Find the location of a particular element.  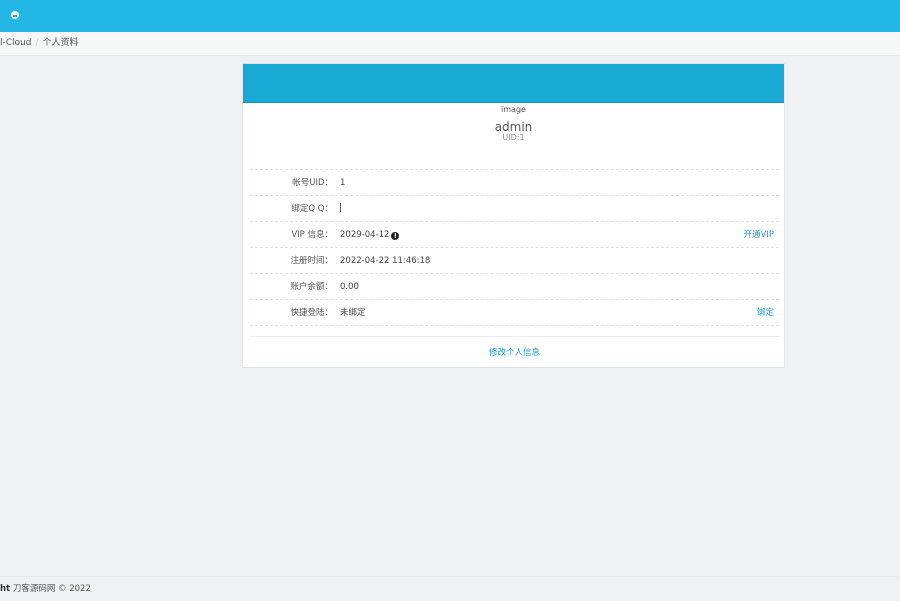

info-label: 快捷登陆： is located at coordinates (311, 313).